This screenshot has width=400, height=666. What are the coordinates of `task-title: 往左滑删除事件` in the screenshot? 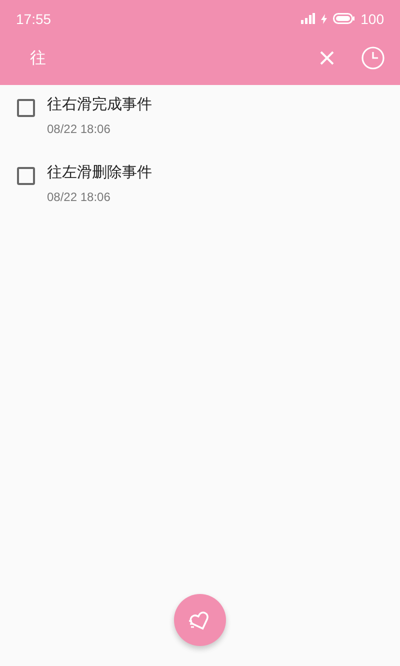 It's located at (99, 172).